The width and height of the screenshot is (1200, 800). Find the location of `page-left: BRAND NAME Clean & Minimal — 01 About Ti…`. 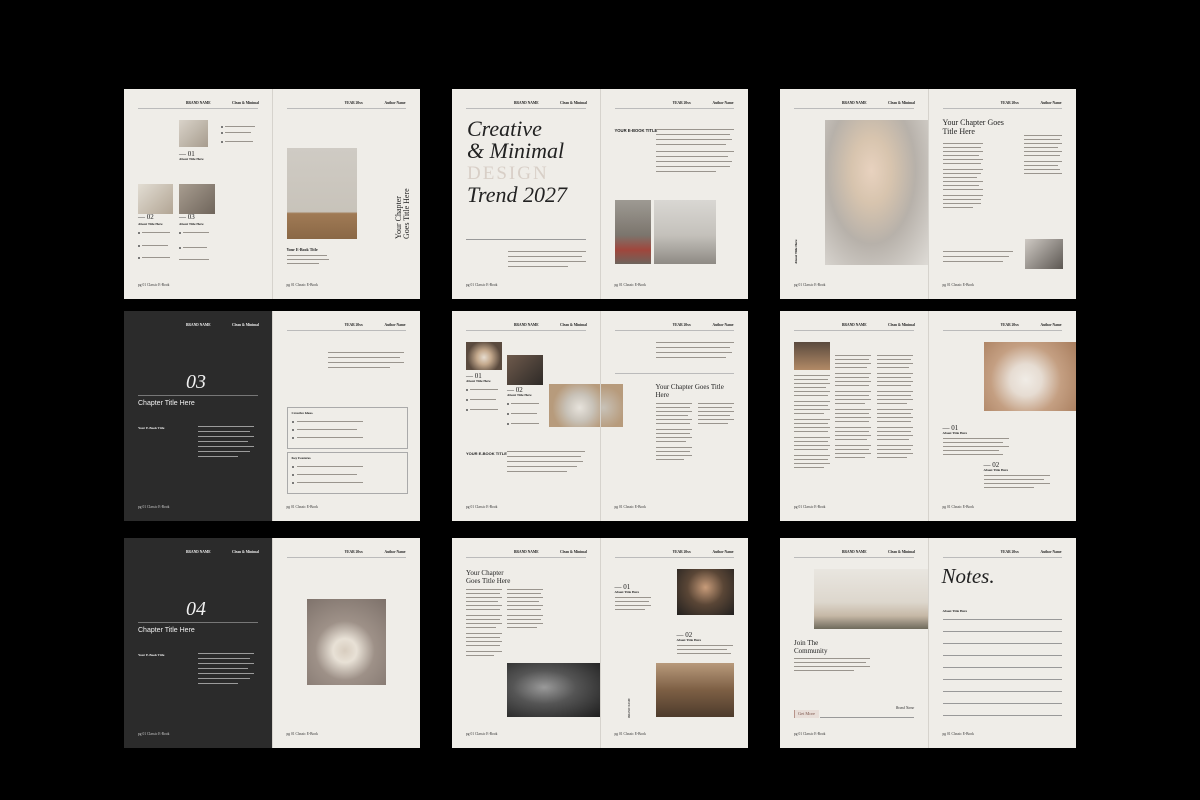

page-left: BRAND NAME Clean & Minimal — 01 About Ti… is located at coordinates (198, 194).